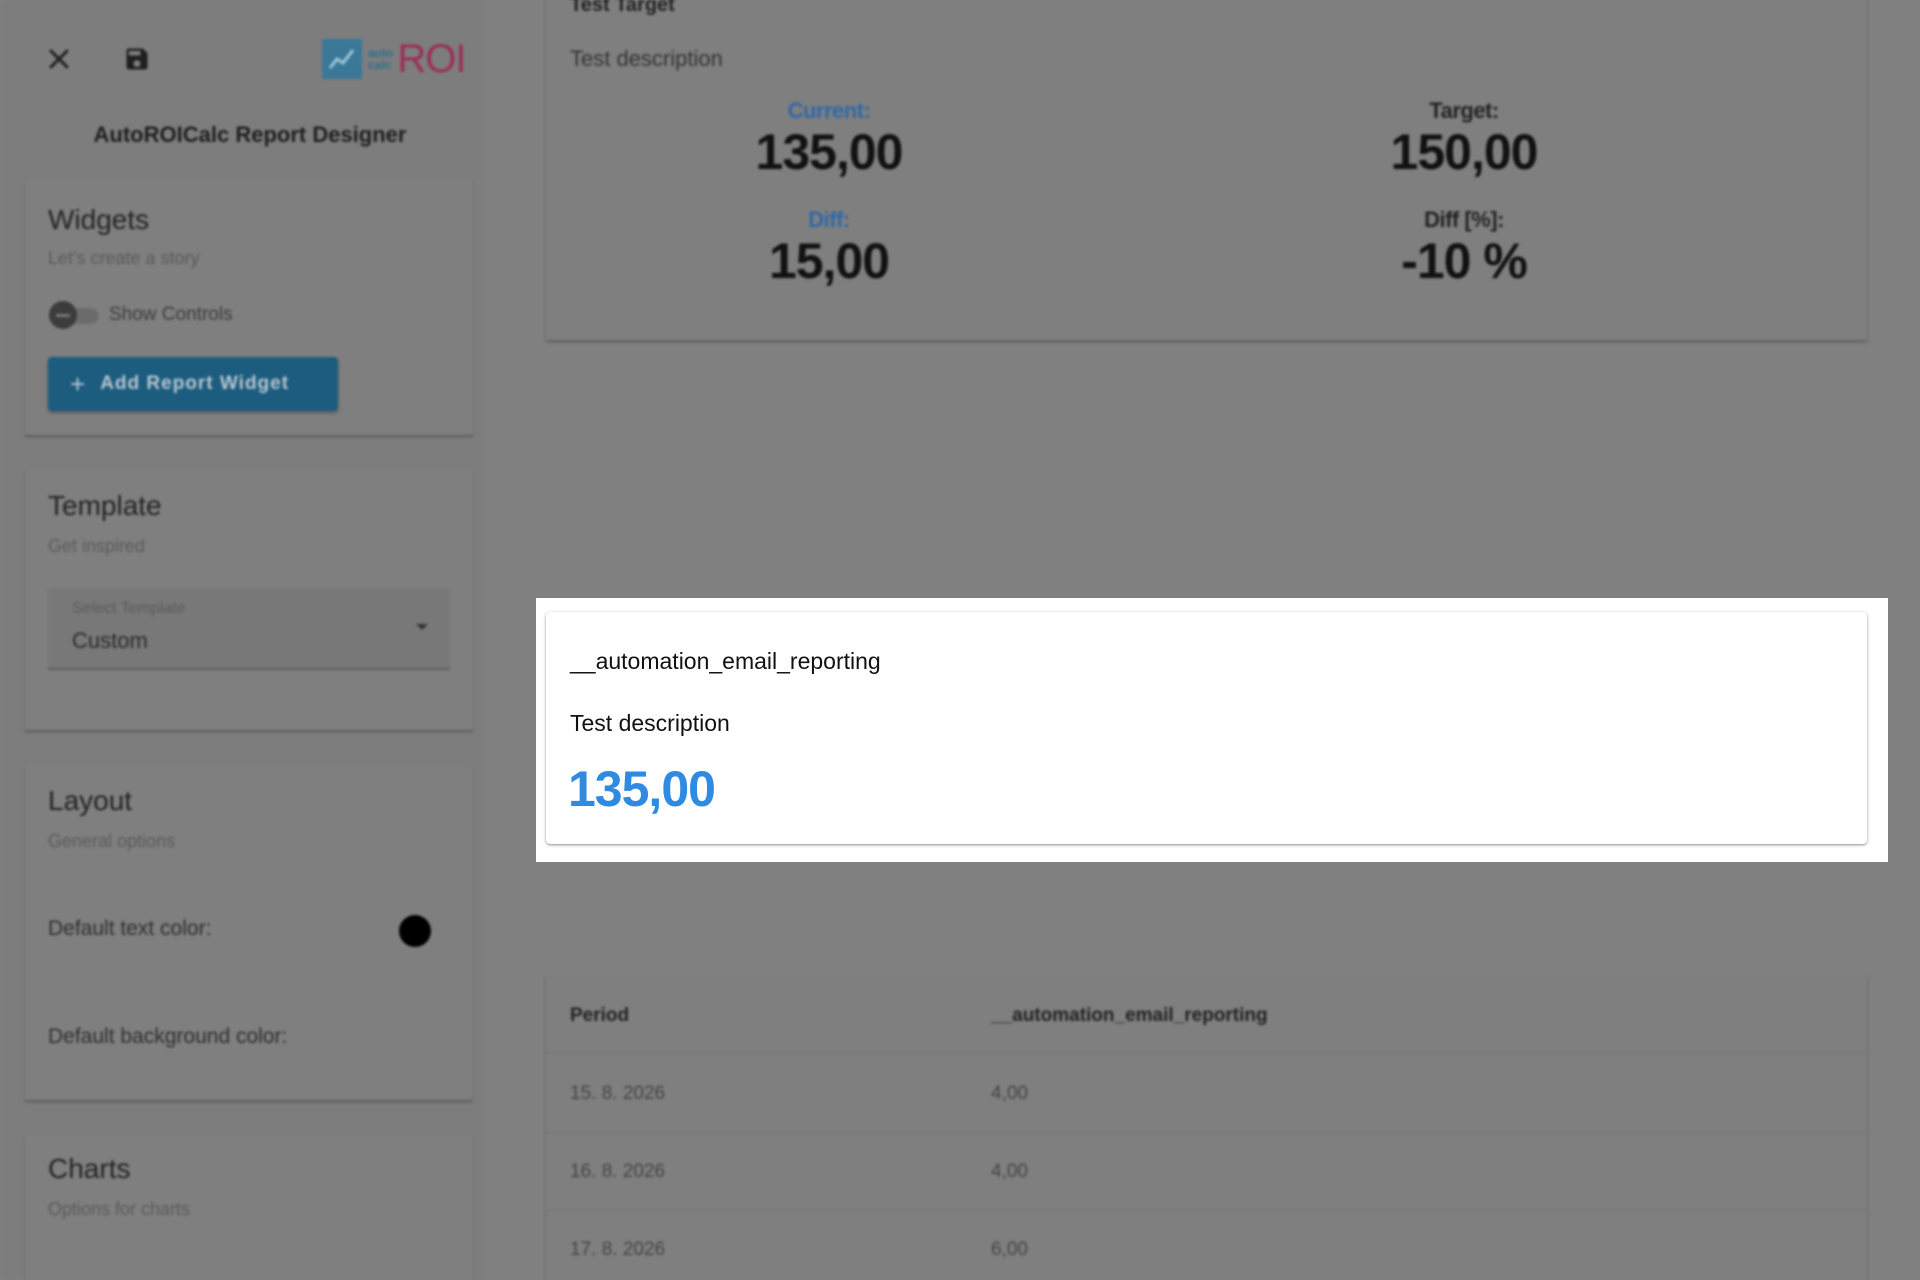  I want to click on template-subtitle: Get inspired, so click(97, 546).